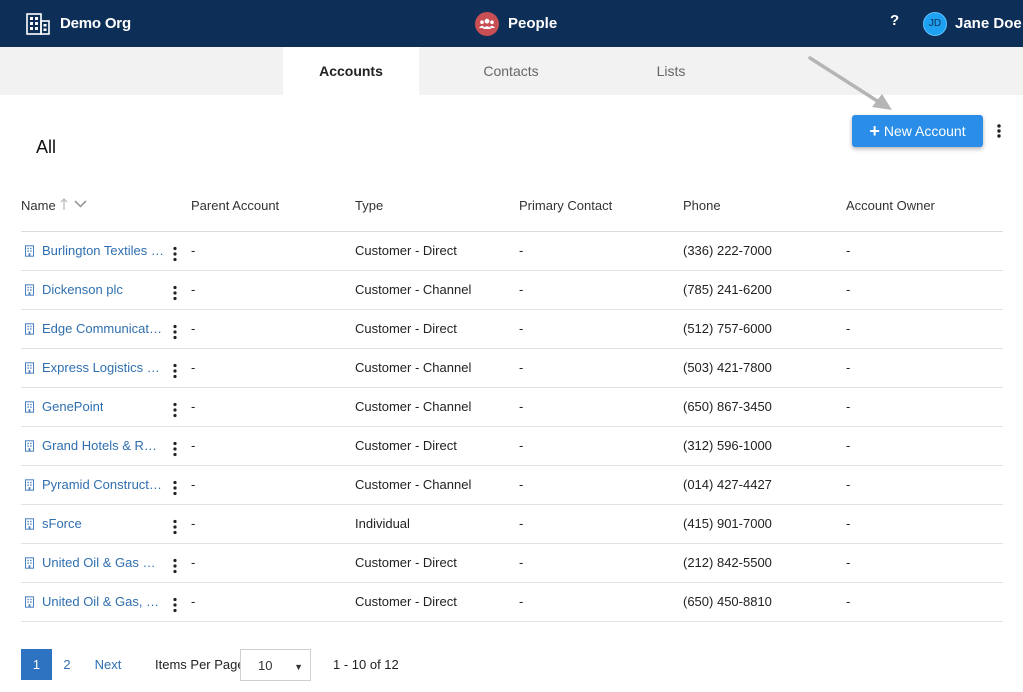  What do you see at coordinates (103, 367) in the screenshot?
I see `account-name-link: Express Logistics and Transport` at bounding box center [103, 367].